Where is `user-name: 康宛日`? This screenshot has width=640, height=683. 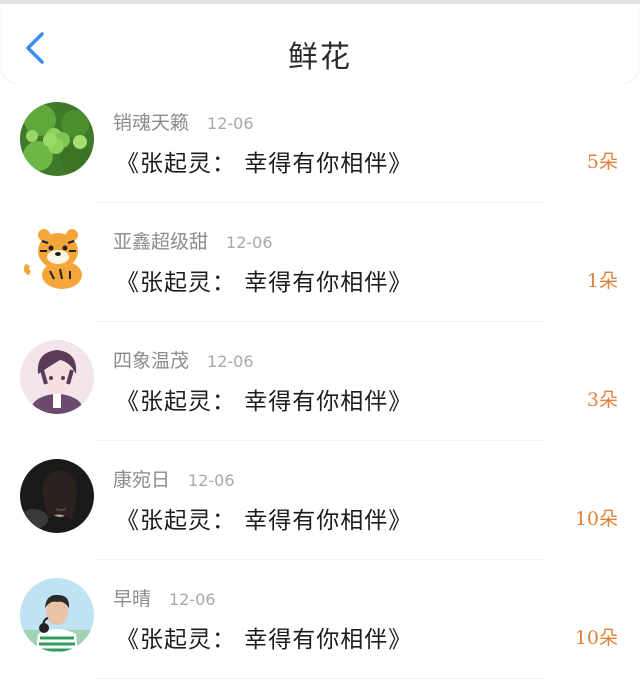
user-name: 康宛日 is located at coordinates (142, 480).